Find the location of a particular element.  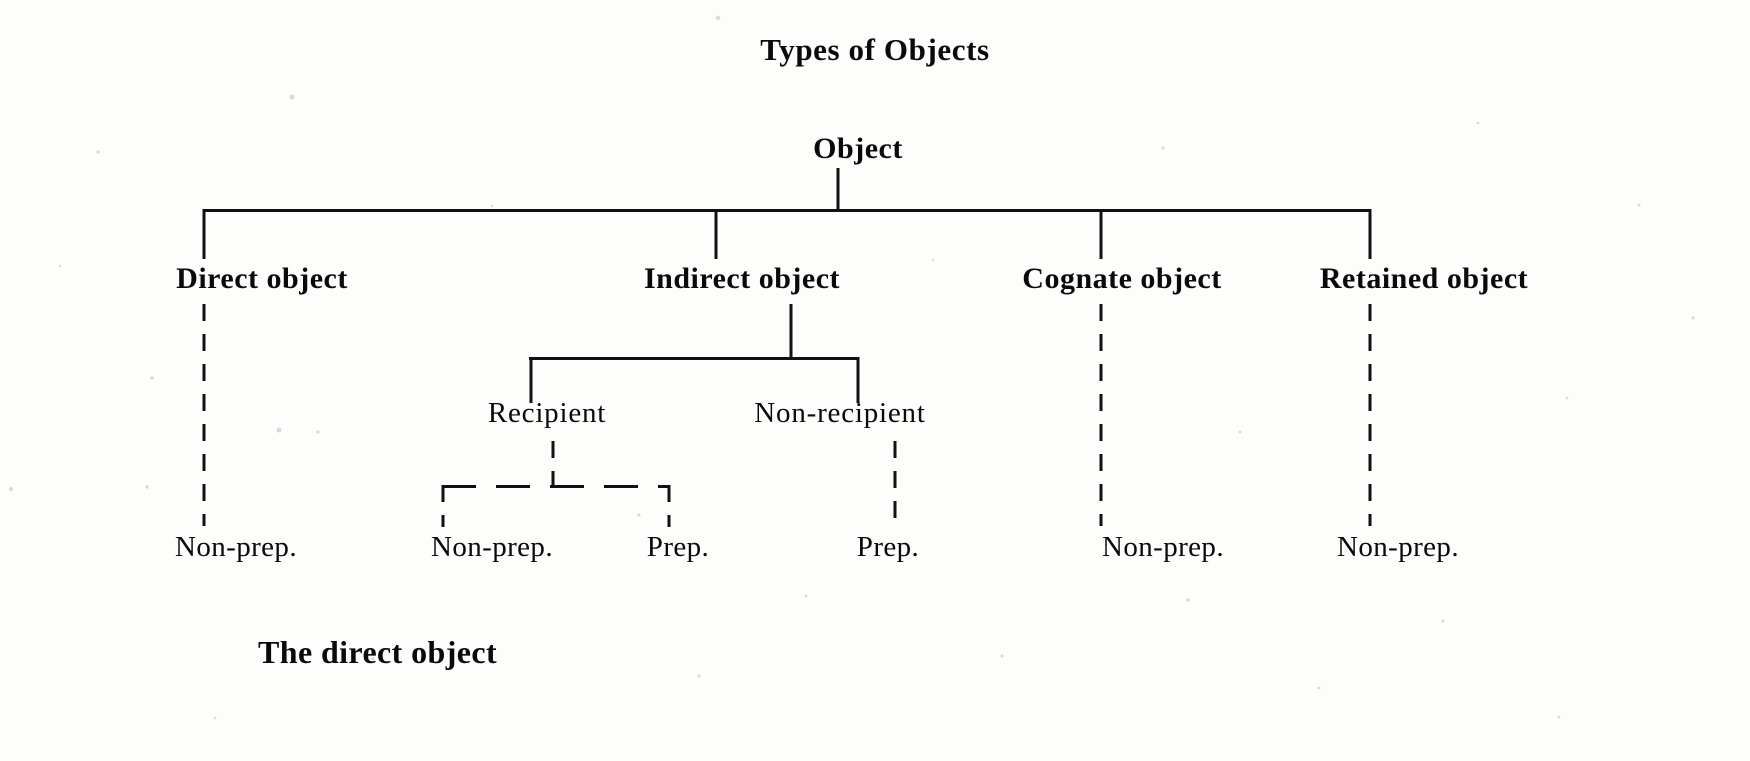

tree-node-indirect-object: Indirect object is located at coordinates (742, 278).